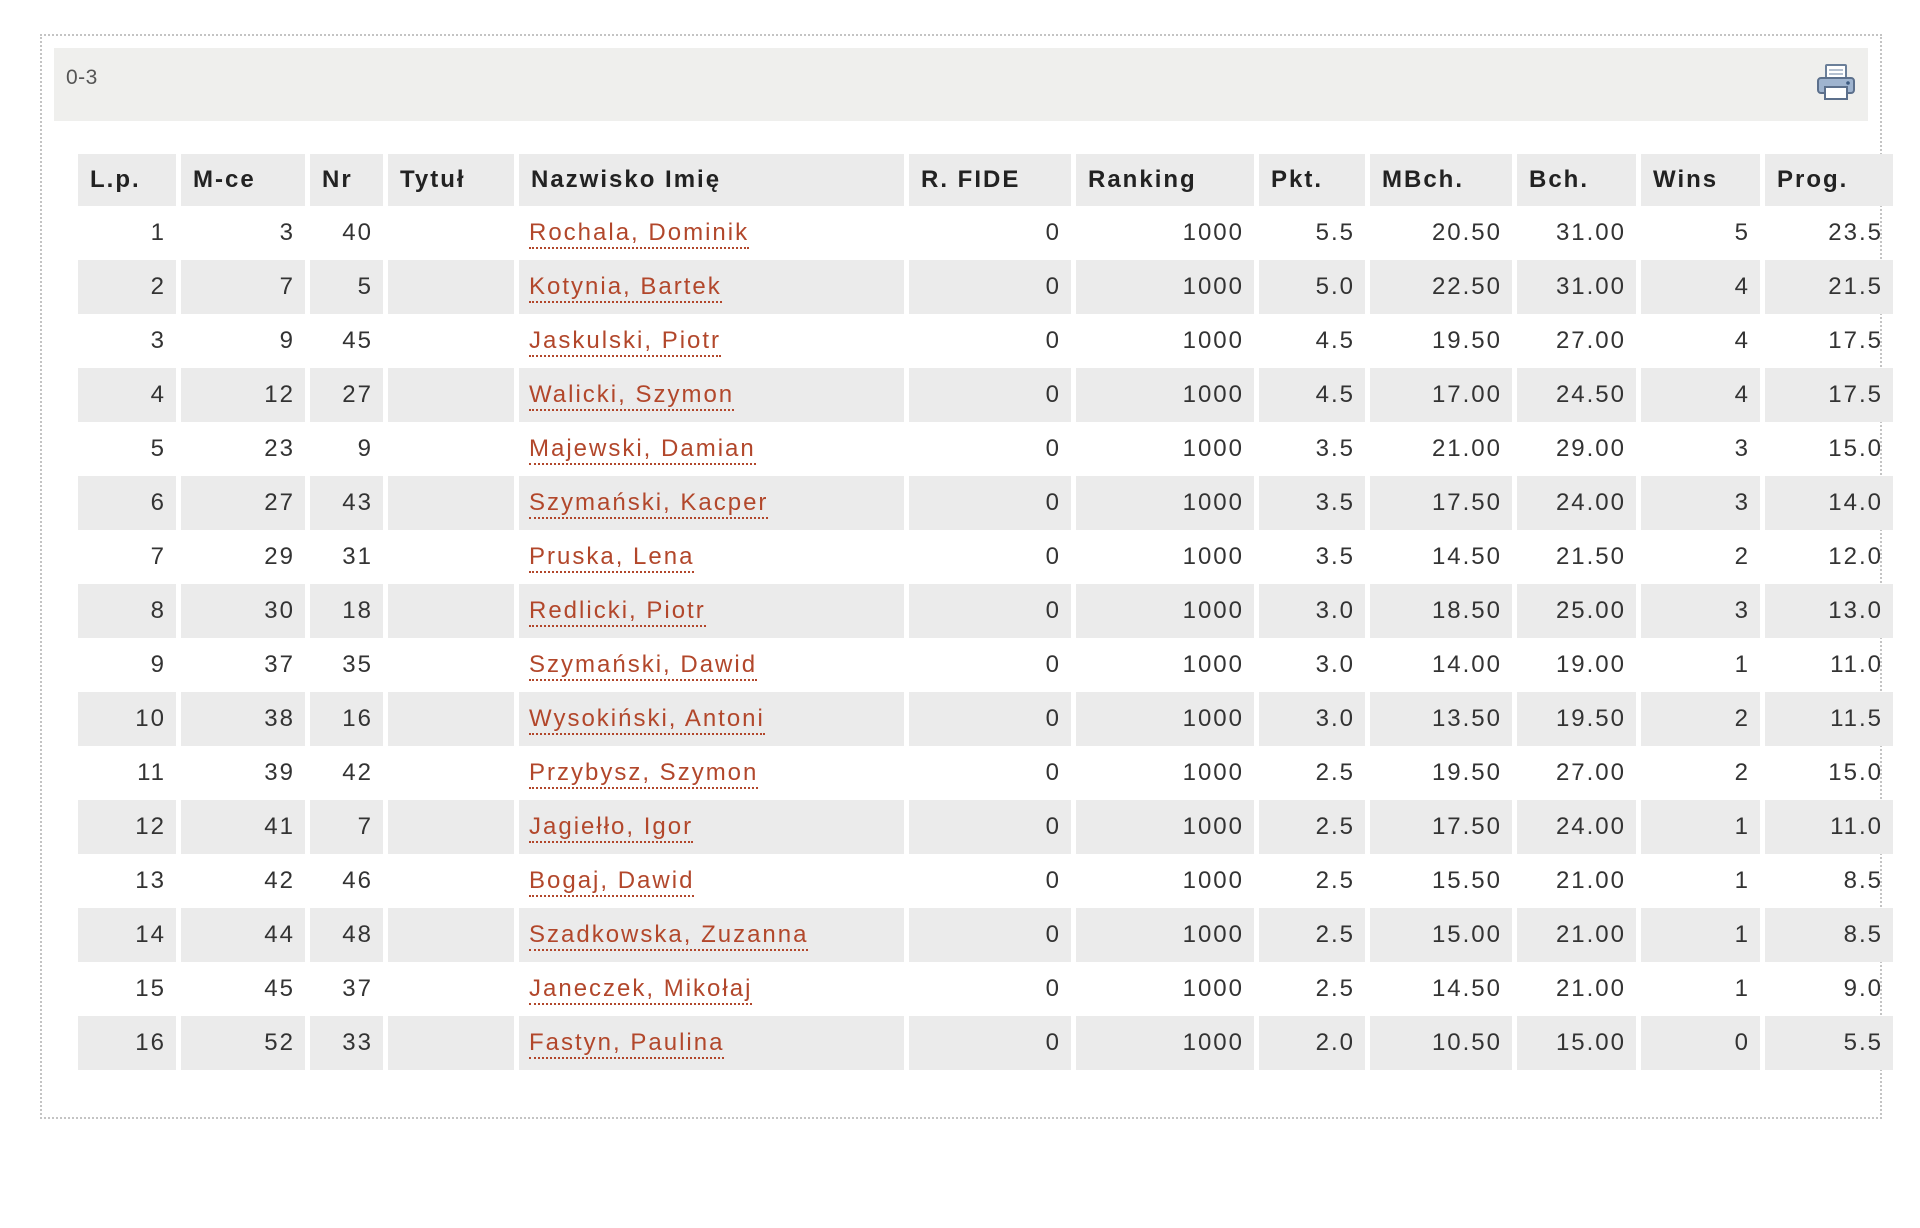 The height and width of the screenshot is (1228, 1920). Describe the element at coordinates (151, 772) in the screenshot. I see `cell-lp: 11` at that location.